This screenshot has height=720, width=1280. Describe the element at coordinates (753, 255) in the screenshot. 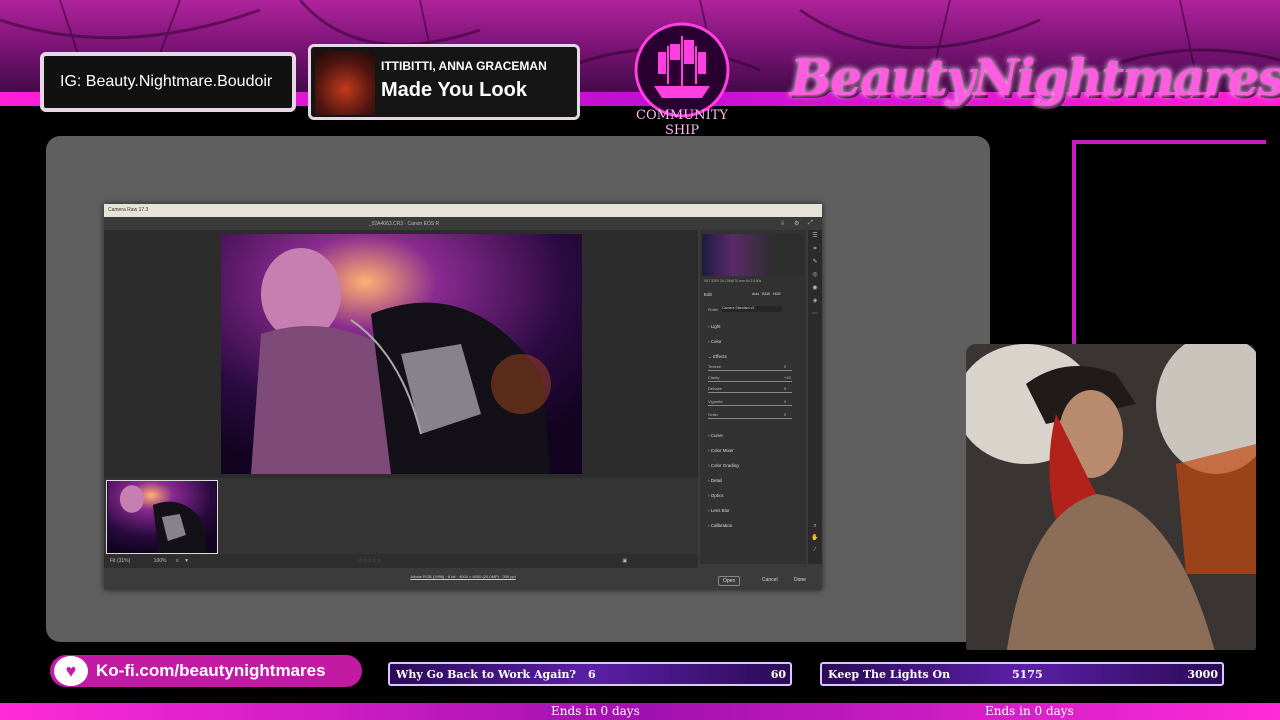

I see `histogram` at that location.